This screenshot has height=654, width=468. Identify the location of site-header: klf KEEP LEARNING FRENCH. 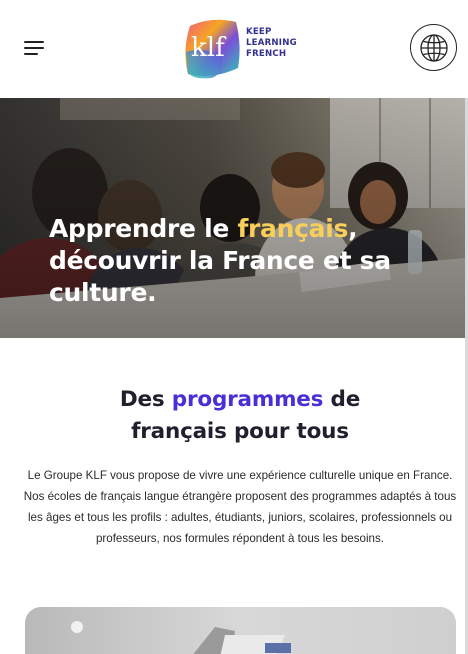
(234, 49).